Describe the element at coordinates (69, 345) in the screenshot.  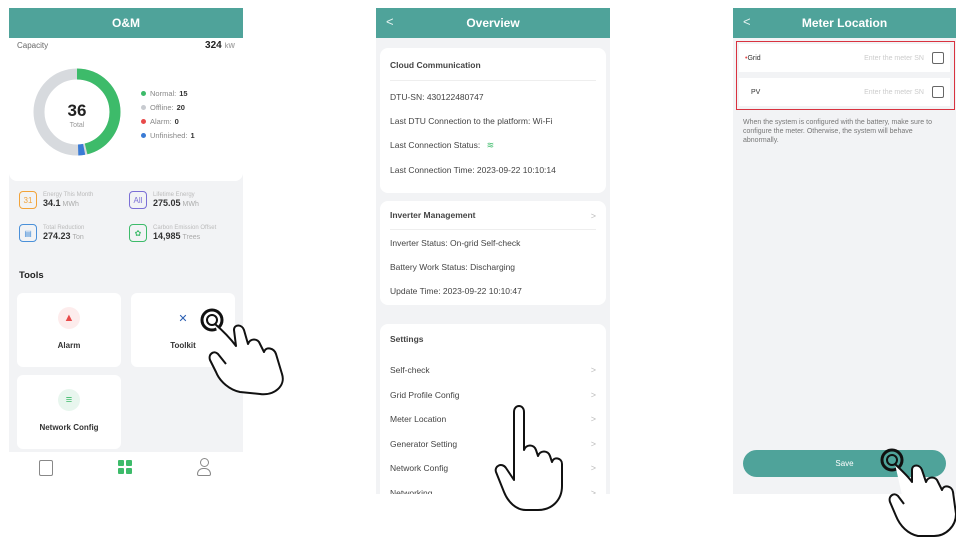
I see `tool-label: Alarm` at that location.